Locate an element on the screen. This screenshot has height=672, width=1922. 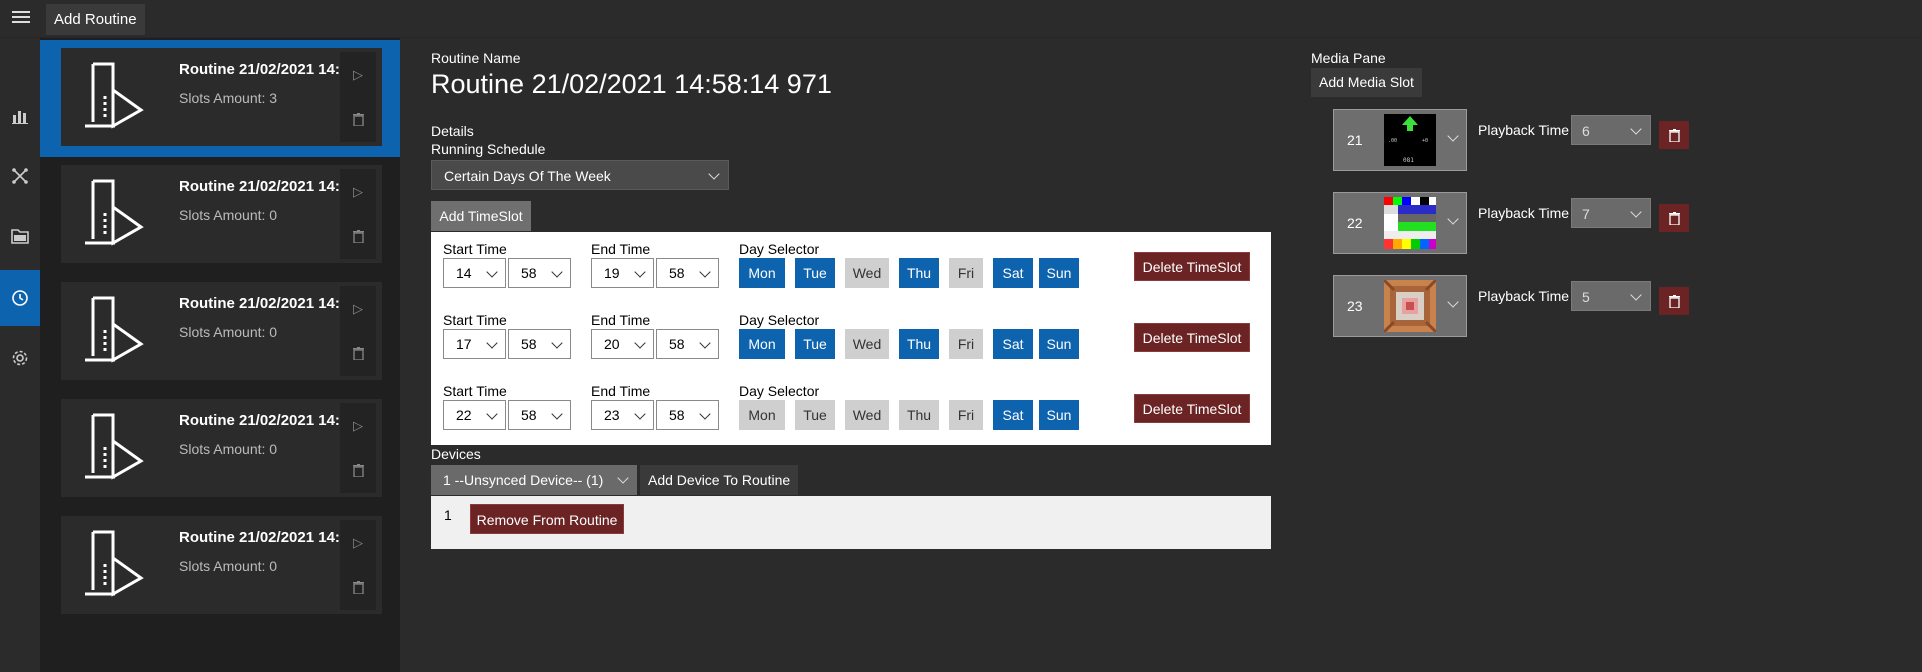
svg-text: +0 is located at coordinates (1425, 141).